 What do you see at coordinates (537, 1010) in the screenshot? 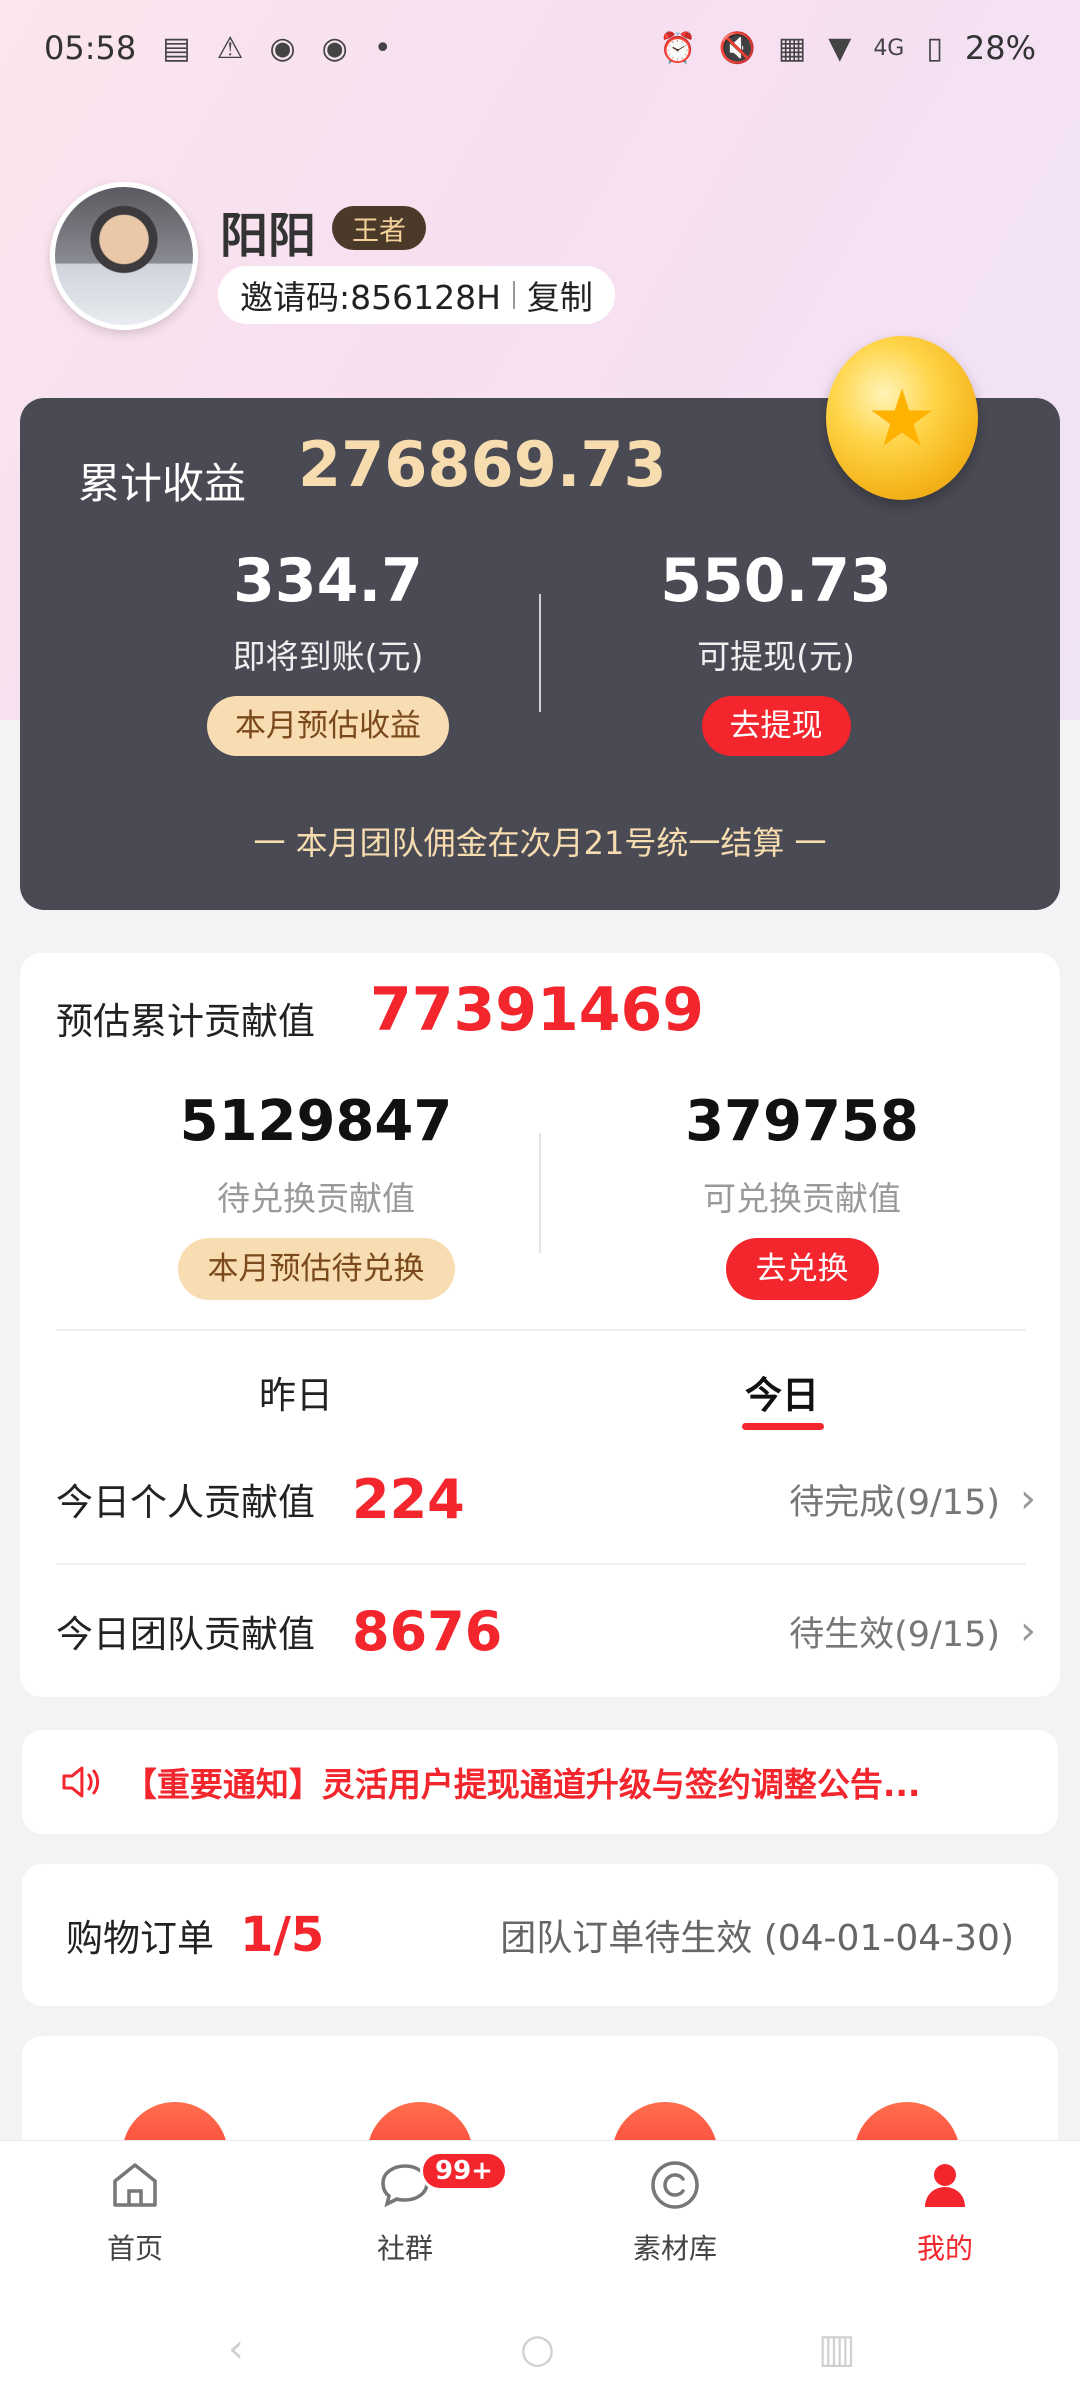
I see `contribution-total-value: 77391469` at bounding box center [537, 1010].